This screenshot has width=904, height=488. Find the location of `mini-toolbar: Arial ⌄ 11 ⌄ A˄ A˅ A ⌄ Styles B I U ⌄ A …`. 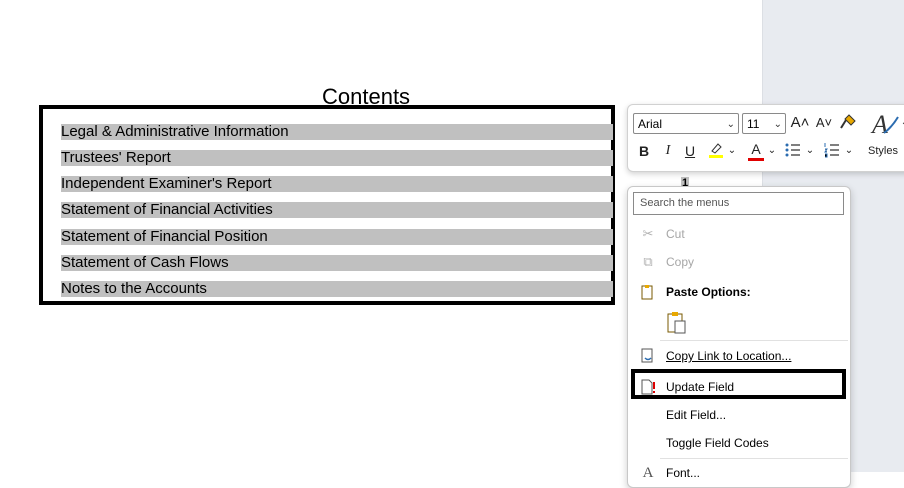

mini-toolbar: Arial ⌄ 11 ⌄ A˄ A˅ A ⌄ Styles B I U ⌄ A … is located at coordinates (765, 138).